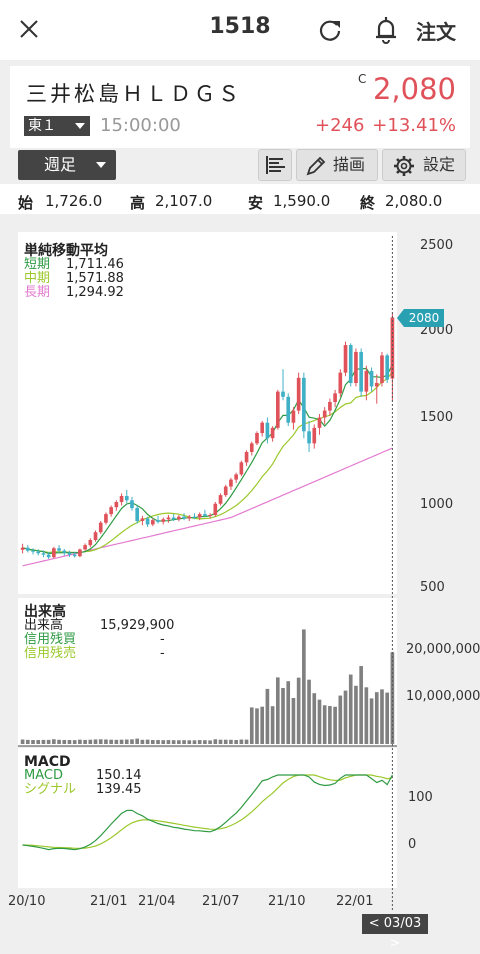 This screenshot has height=954, width=480. I want to click on last-price-tag: 2080, so click(420, 318).